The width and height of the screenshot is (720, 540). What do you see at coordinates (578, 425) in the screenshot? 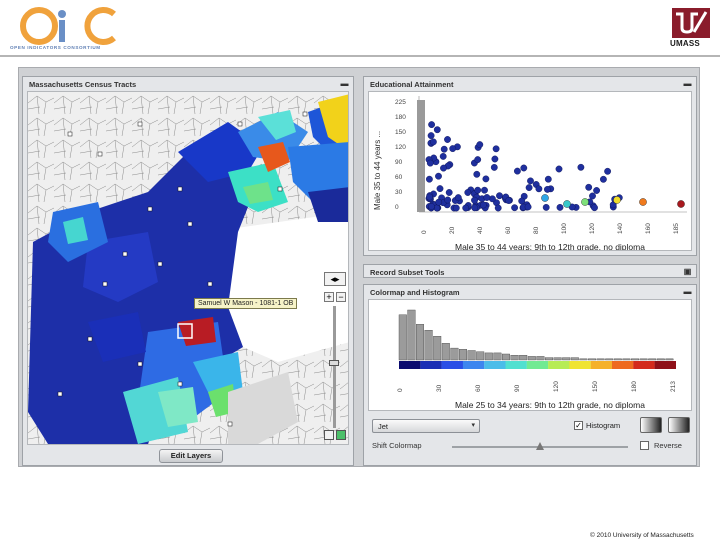
I see `histogram-checkbox: ✓` at bounding box center [578, 425].